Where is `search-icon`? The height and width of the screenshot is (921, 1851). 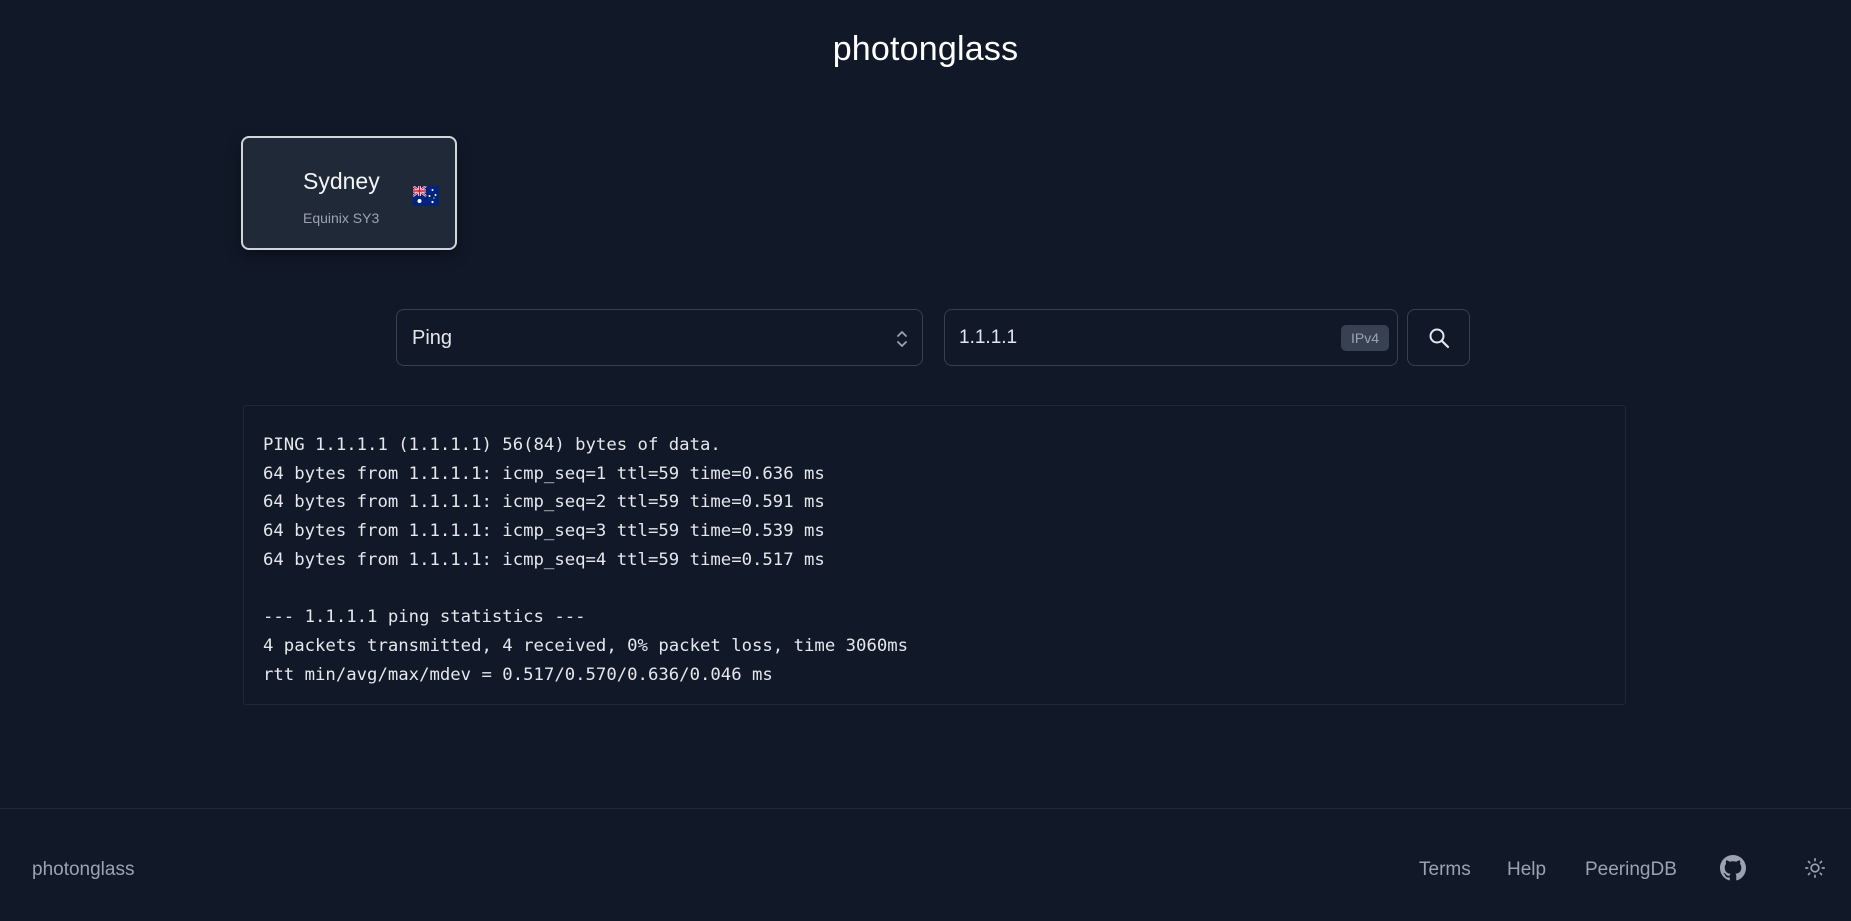
search-icon is located at coordinates (1439, 338).